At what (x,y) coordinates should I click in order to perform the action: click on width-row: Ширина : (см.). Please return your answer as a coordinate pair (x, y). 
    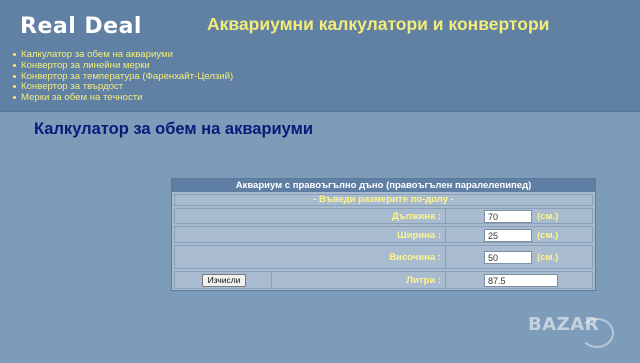
    Looking at the image, I should click on (383, 234).